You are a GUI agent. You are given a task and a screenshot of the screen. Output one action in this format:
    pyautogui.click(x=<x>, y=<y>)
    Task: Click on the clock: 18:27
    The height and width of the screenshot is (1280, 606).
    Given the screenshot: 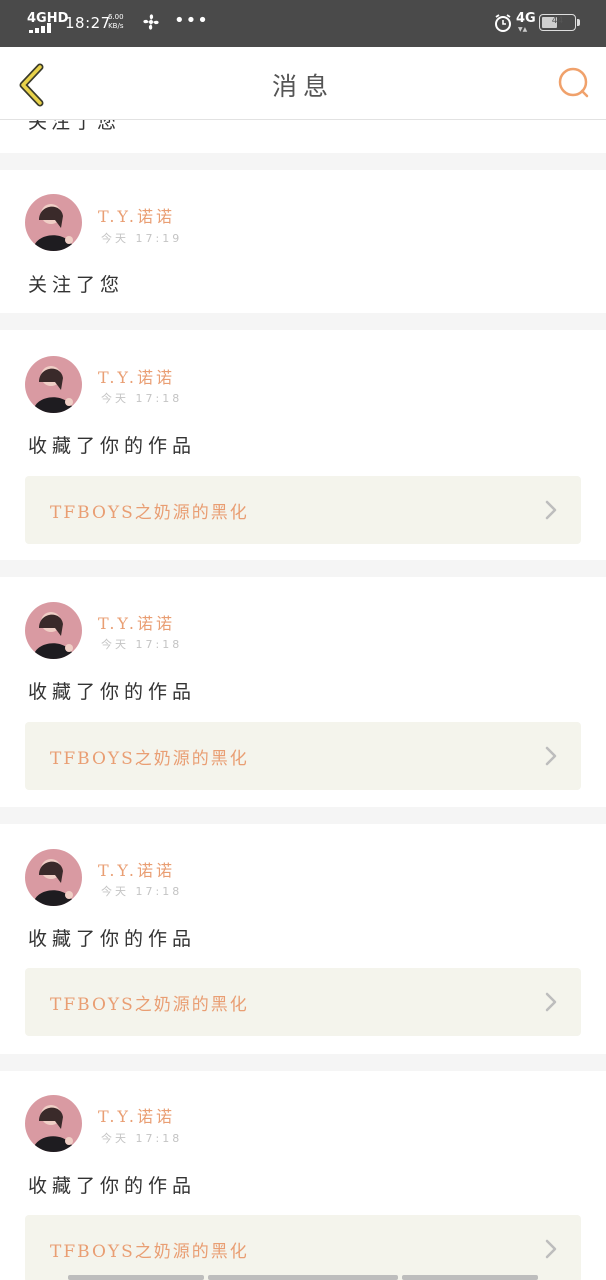 What is the action you would take?
    pyautogui.click(x=88, y=23)
    